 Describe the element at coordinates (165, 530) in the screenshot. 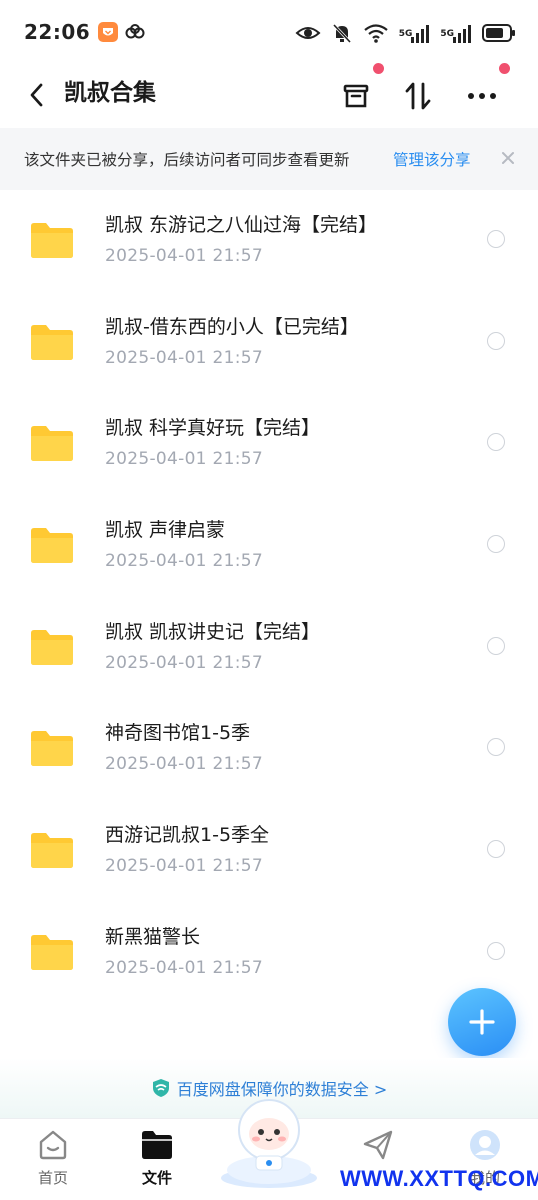

I see `file-name: 凯叔 声律启蒙` at that location.